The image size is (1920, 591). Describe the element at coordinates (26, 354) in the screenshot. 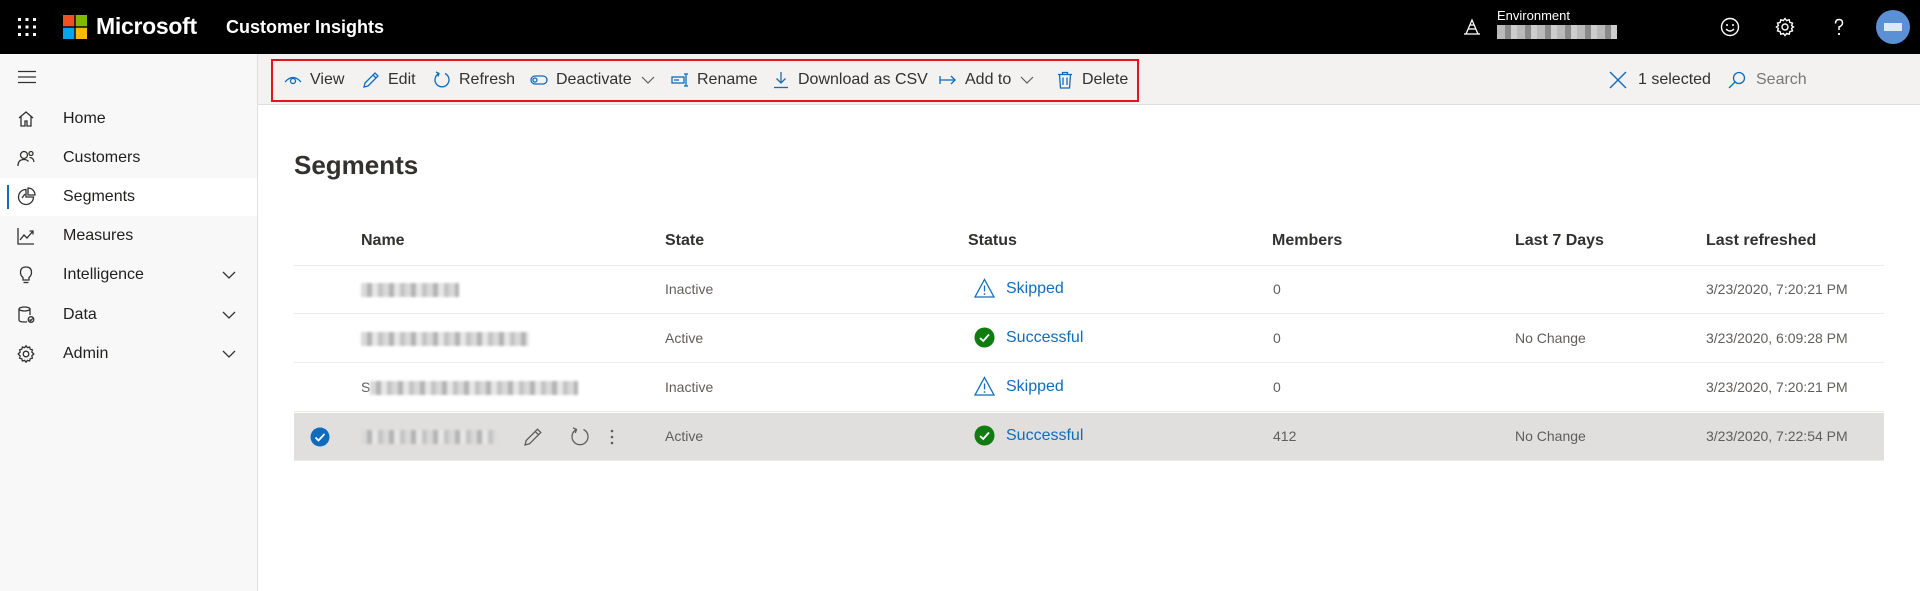

I see `gear-icon` at that location.